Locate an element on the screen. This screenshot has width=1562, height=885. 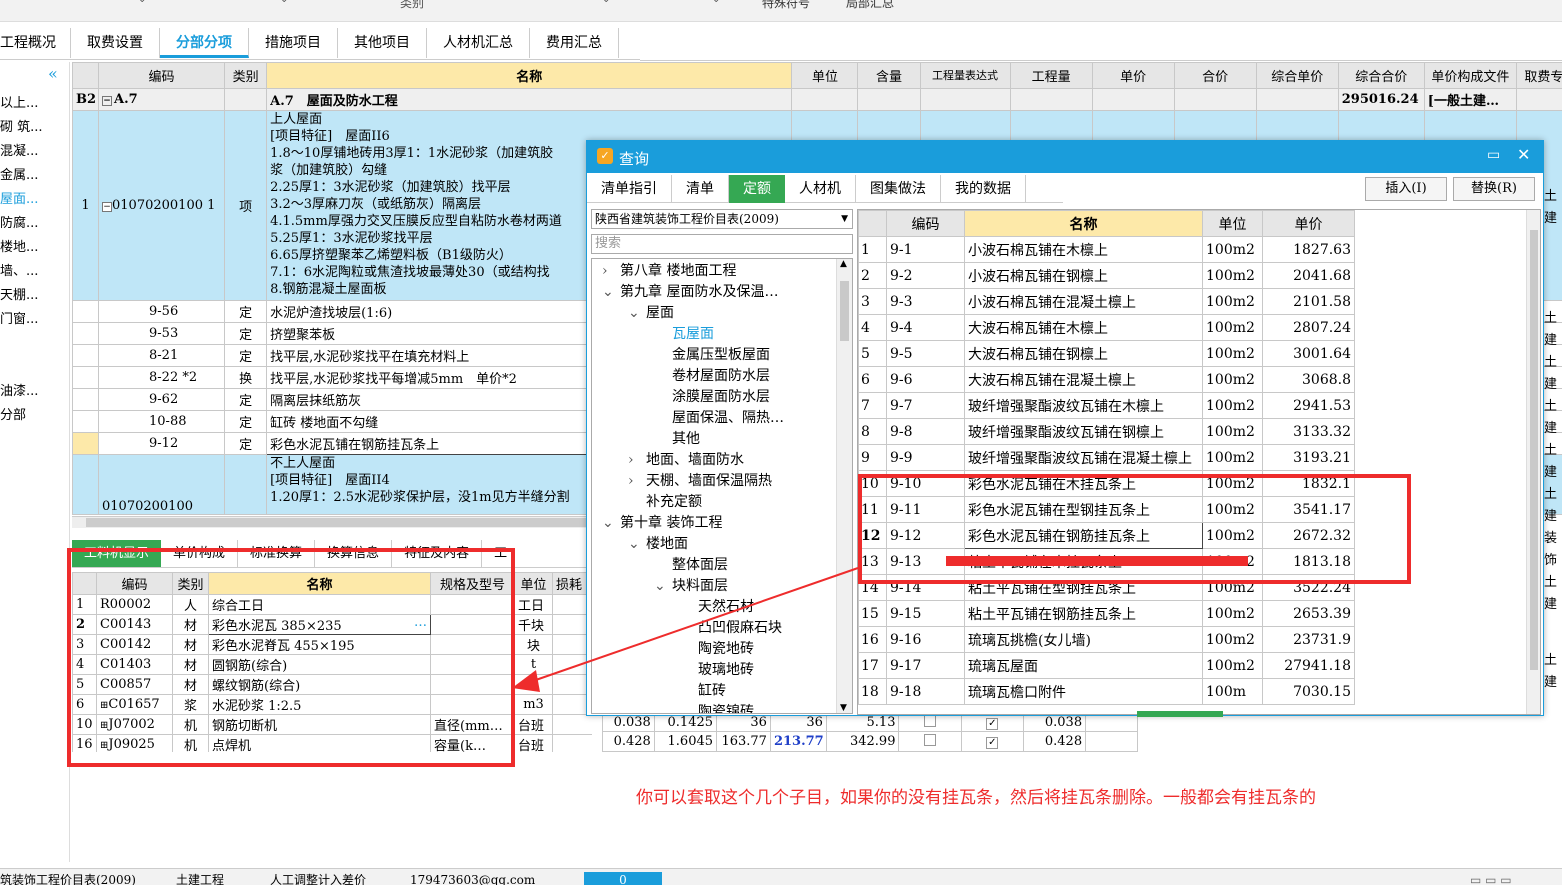
window-controls: ▭ ▭ ▭ is located at coordinates (1491, 879).